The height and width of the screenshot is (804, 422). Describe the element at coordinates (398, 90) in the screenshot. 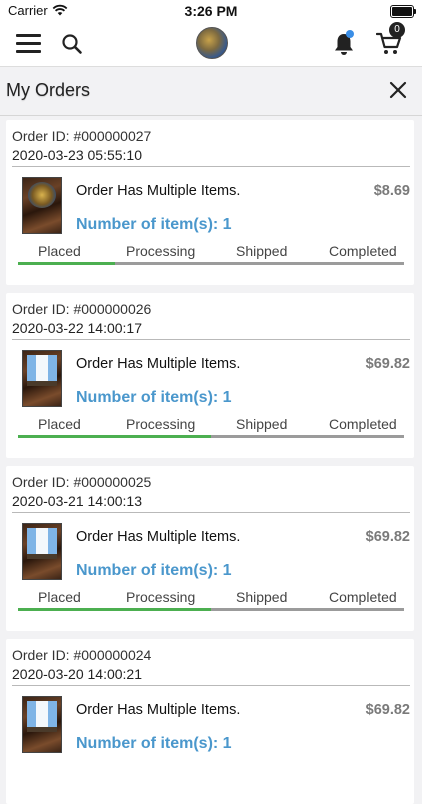

I see `close-icon` at that location.